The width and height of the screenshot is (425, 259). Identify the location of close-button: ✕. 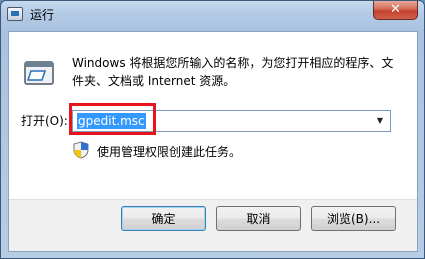
(395, 10).